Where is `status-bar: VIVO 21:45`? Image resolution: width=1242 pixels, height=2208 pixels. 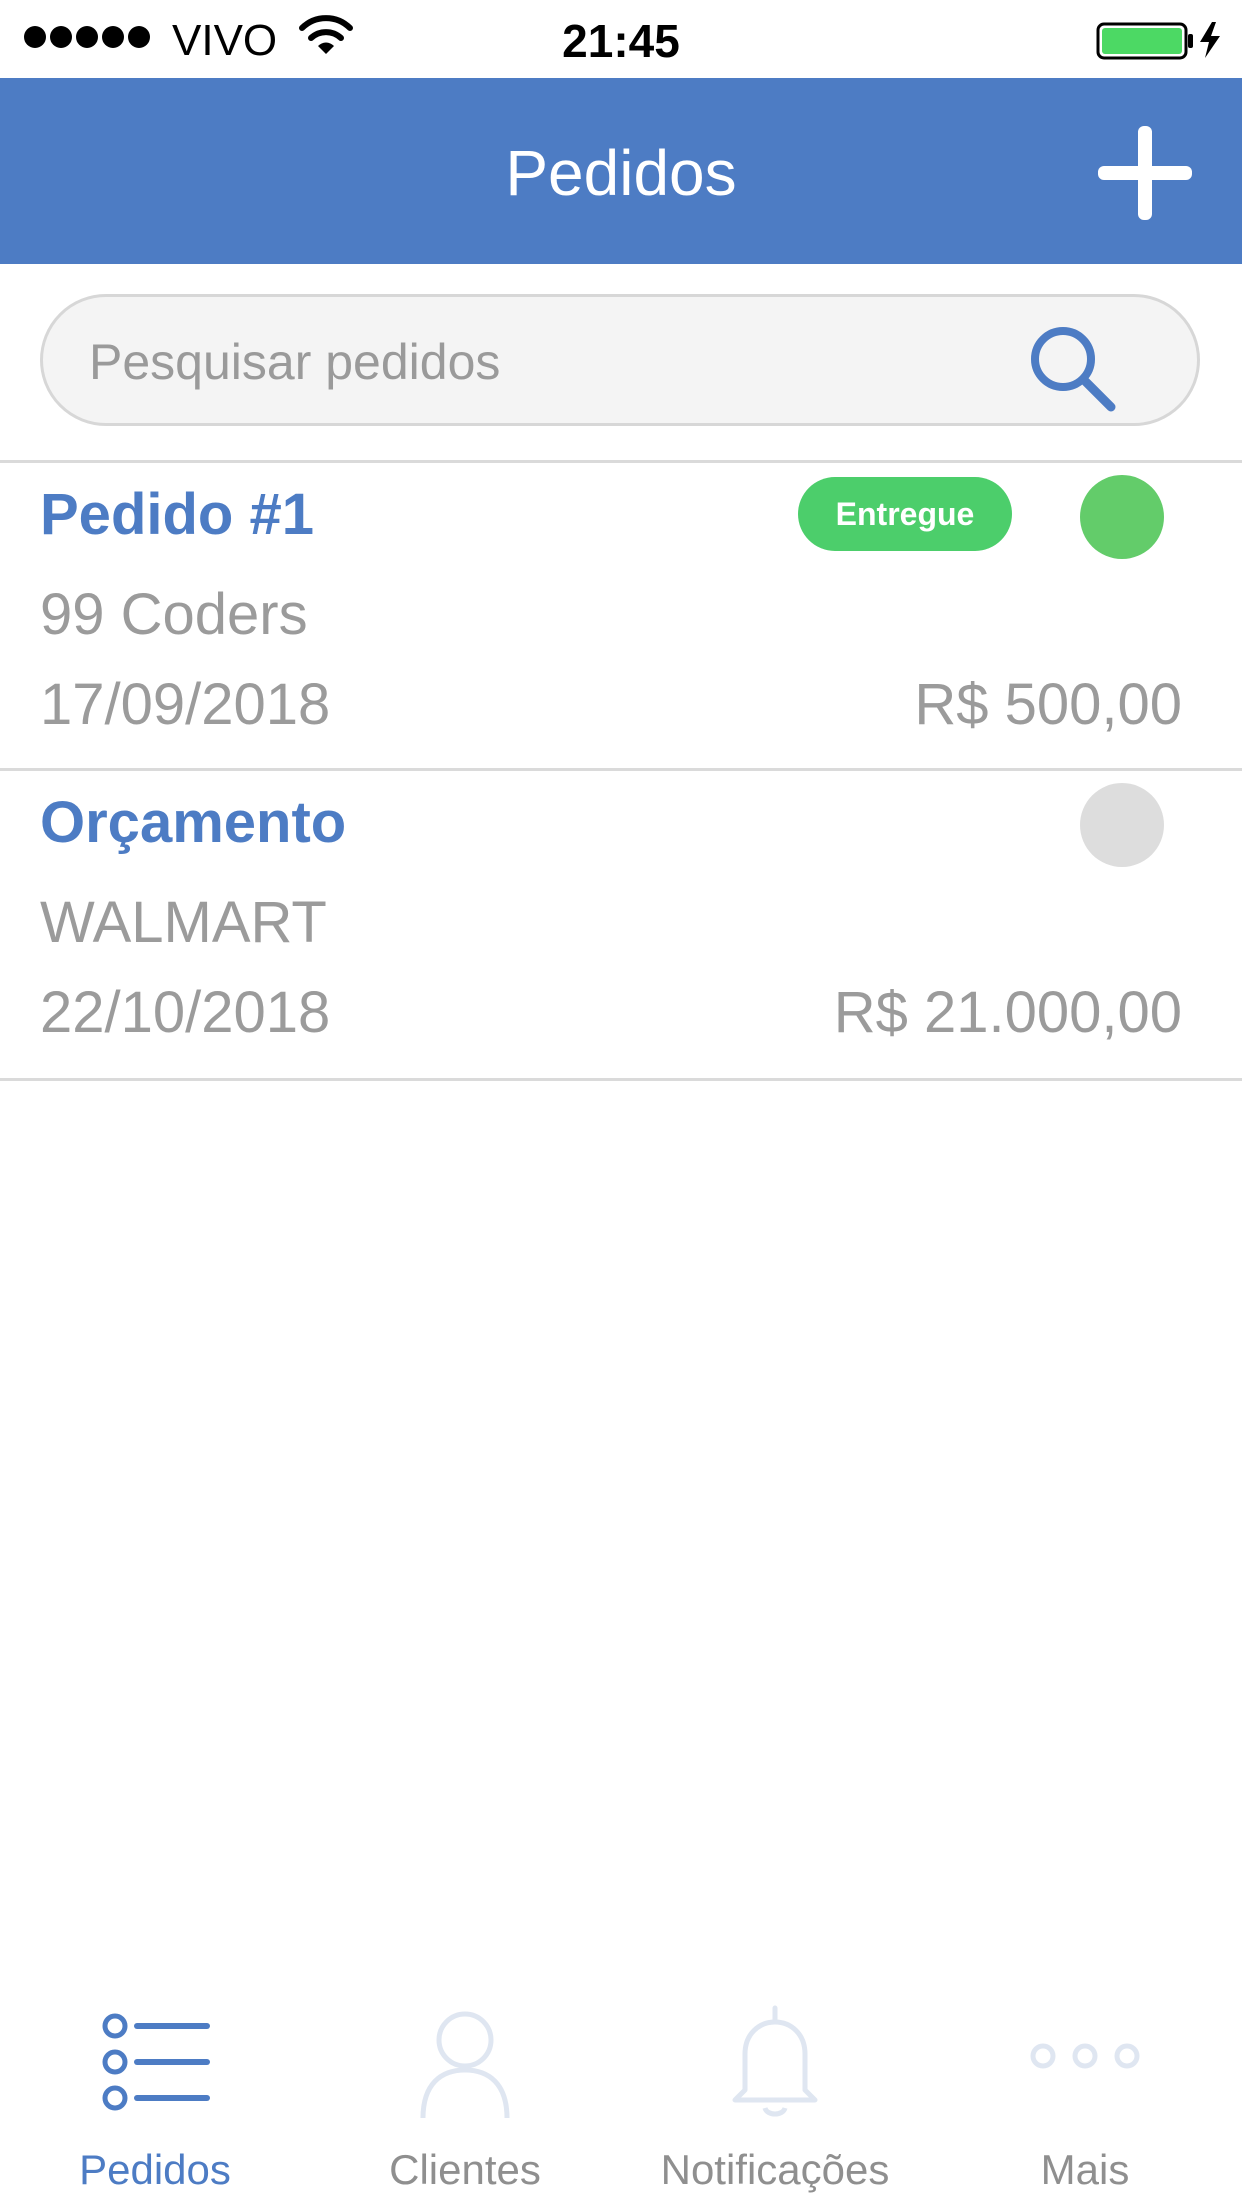
status-bar: VIVO 21:45 is located at coordinates (621, 39).